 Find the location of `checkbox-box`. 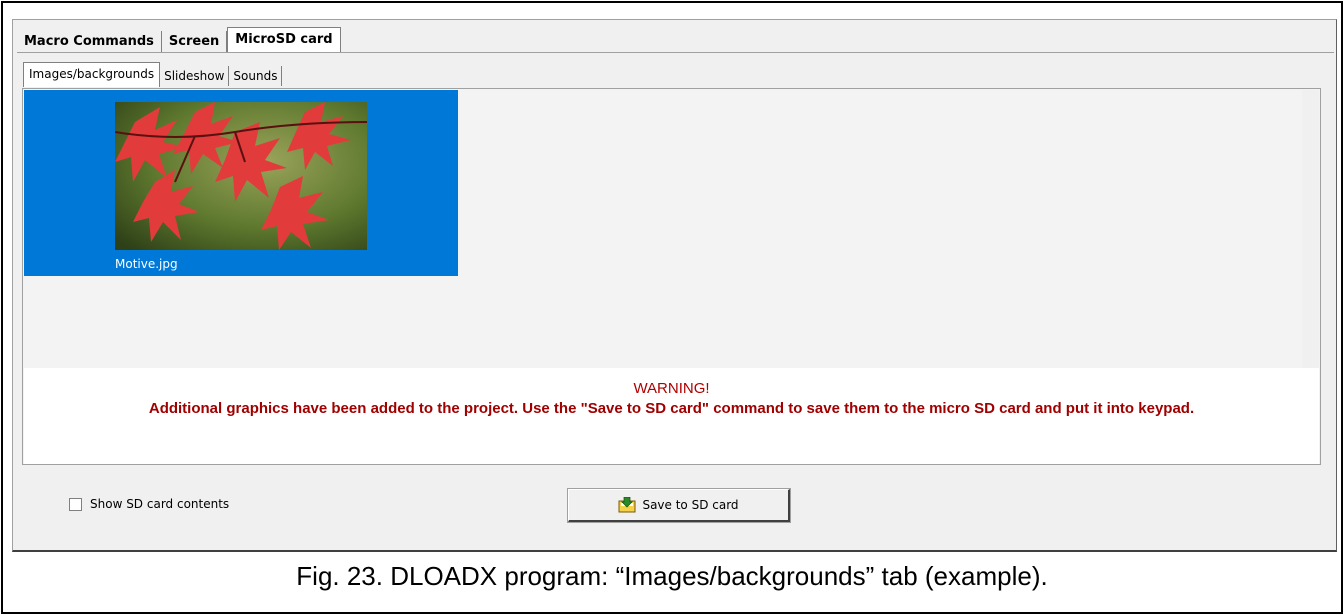

checkbox-box is located at coordinates (75, 504).